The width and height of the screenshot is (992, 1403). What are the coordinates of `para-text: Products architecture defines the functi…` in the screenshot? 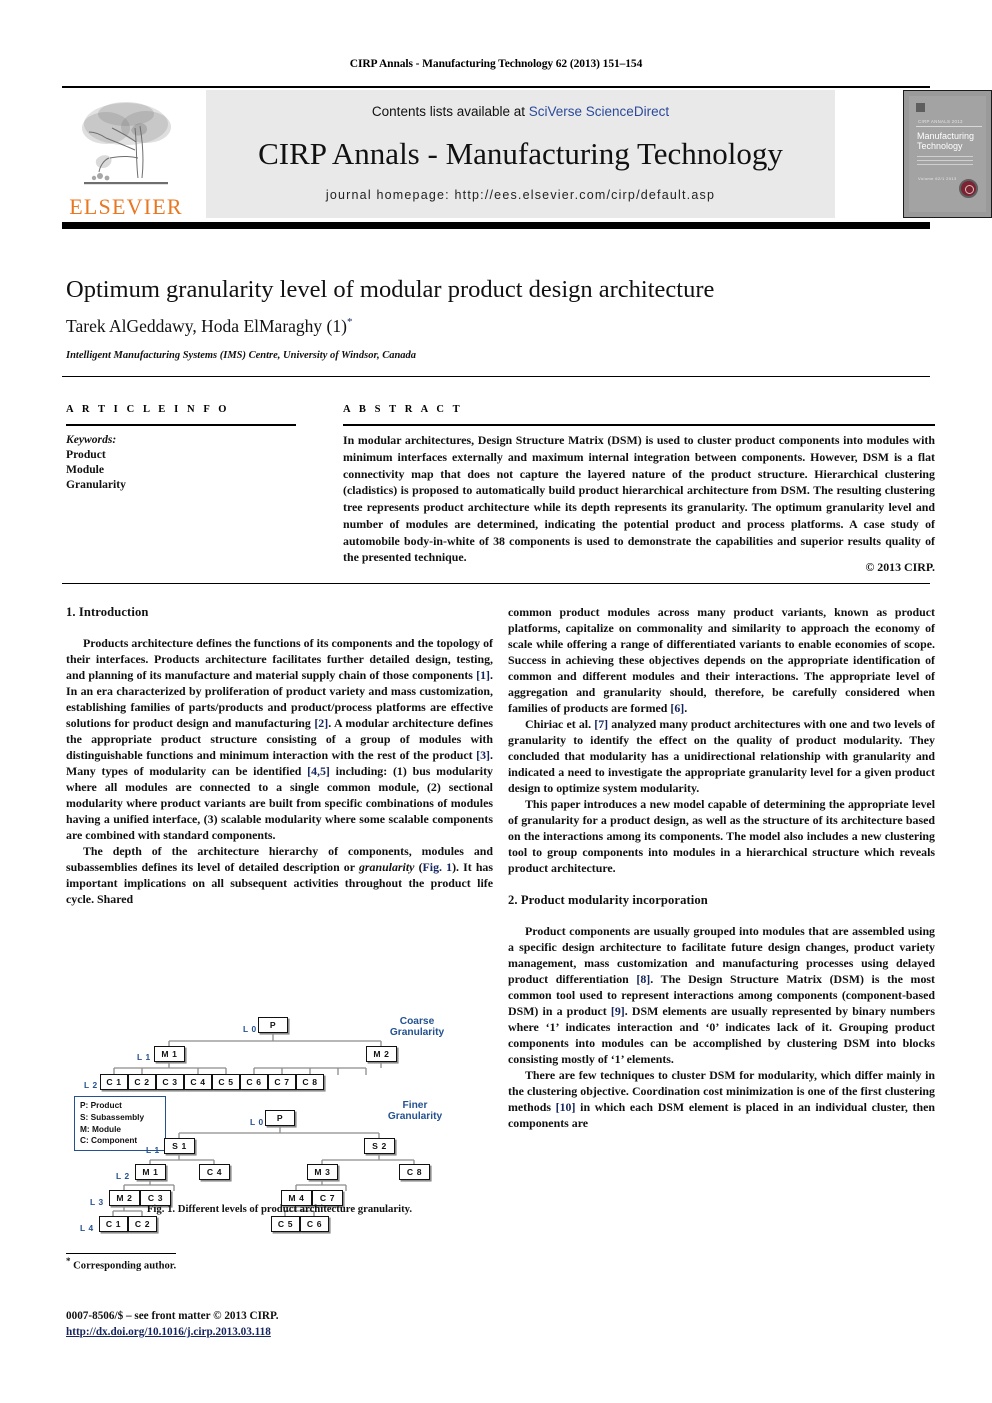 It's located at (279, 658).